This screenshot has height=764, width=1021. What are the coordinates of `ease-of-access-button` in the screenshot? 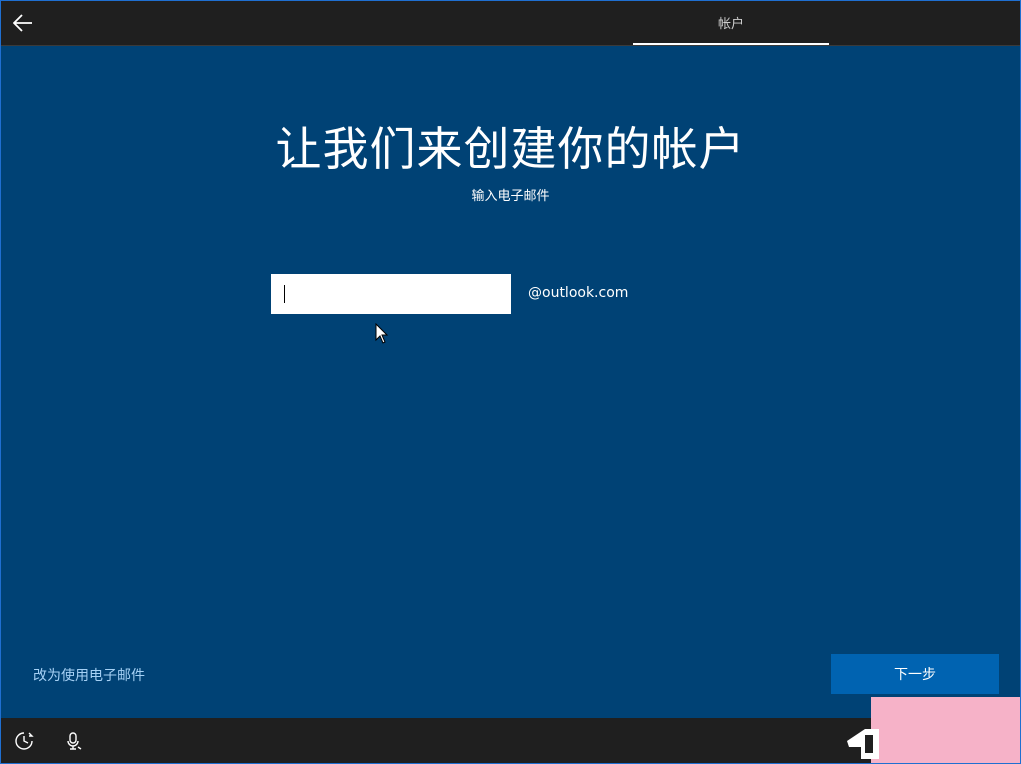 It's located at (24, 741).